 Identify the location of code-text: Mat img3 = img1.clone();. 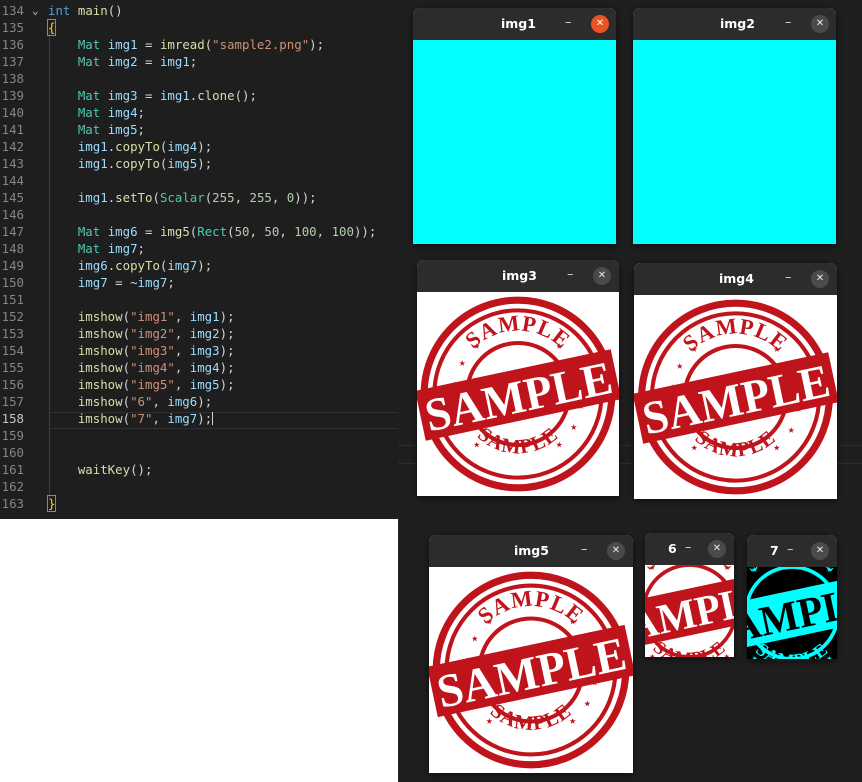
(152, 95).